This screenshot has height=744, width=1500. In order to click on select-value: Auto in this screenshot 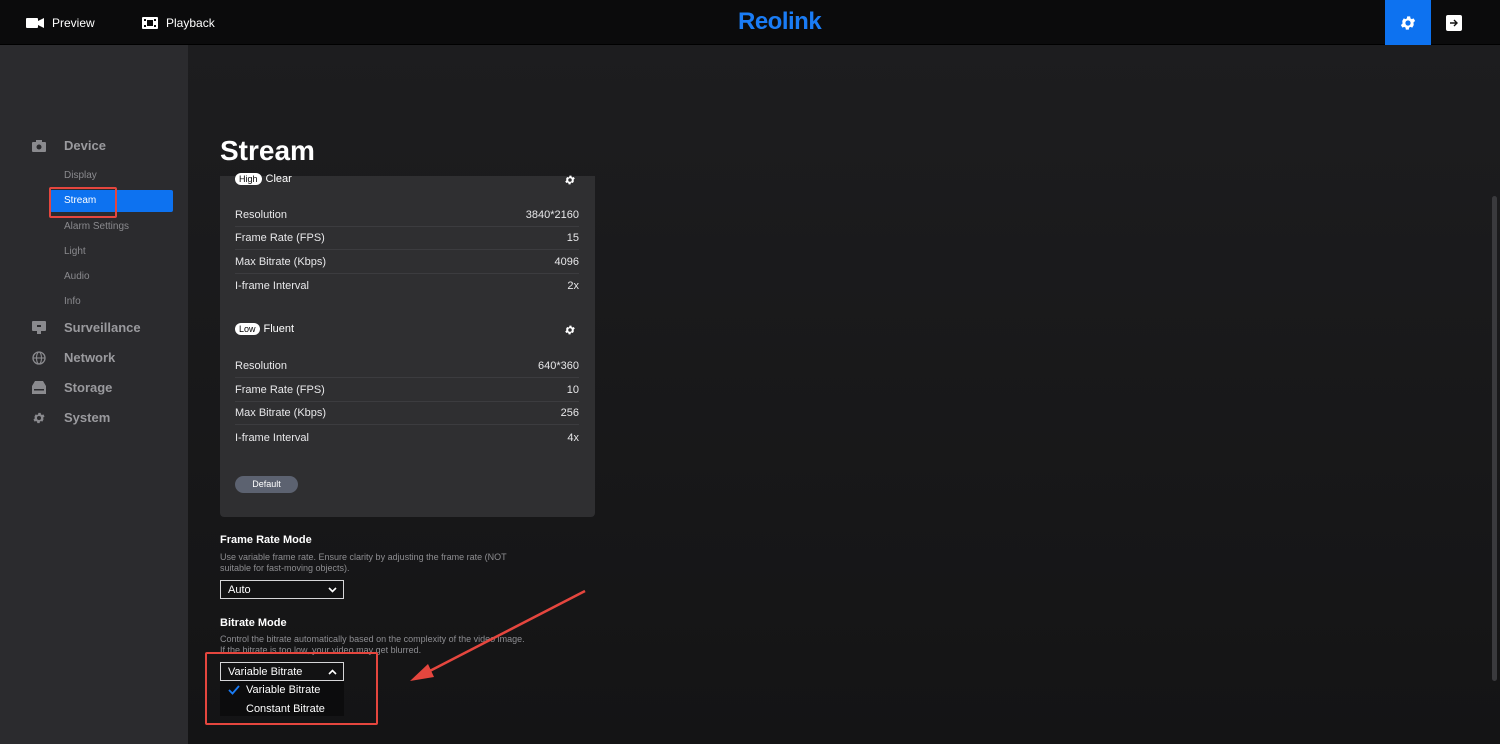, I will do `click(239, 589)`.